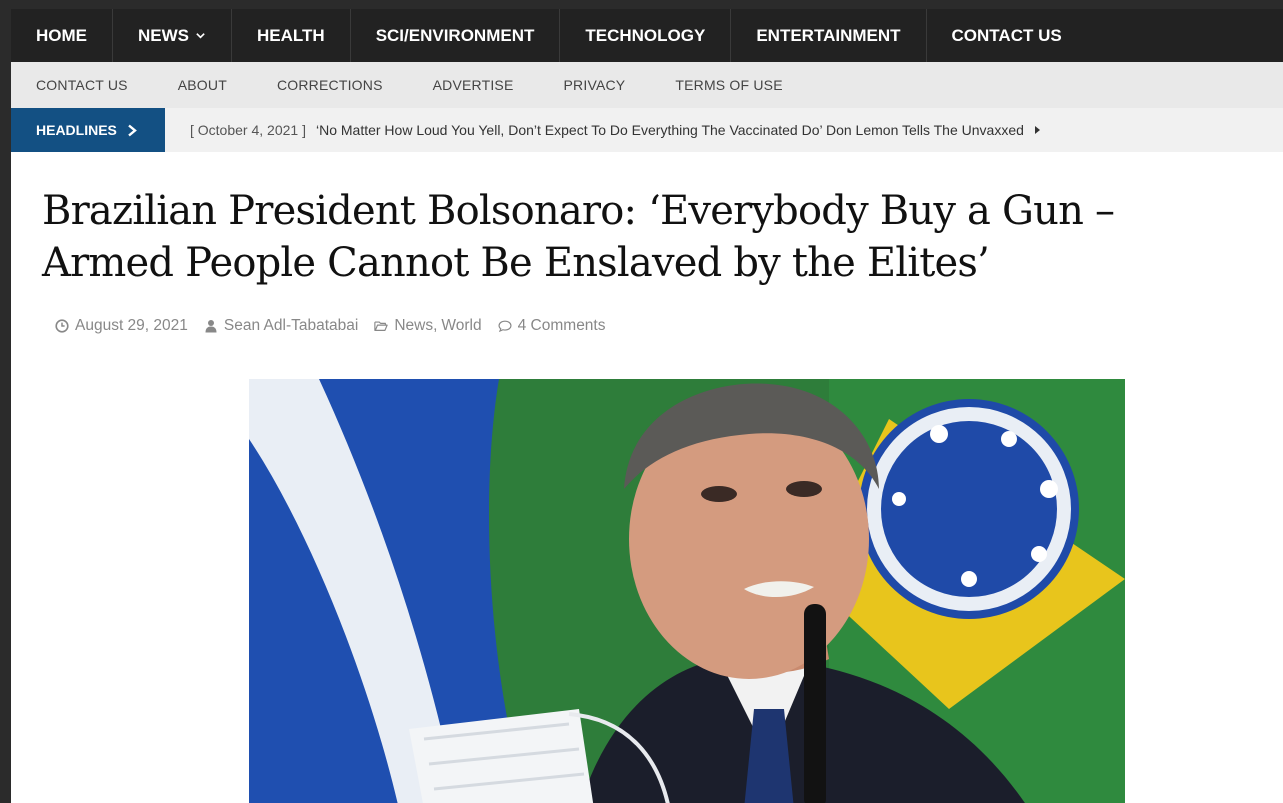  What do you see at coordinates (595, 85) in the screenshot?
I see `subnav-privacy: PRIVACY` at bounding box center [595, 85].